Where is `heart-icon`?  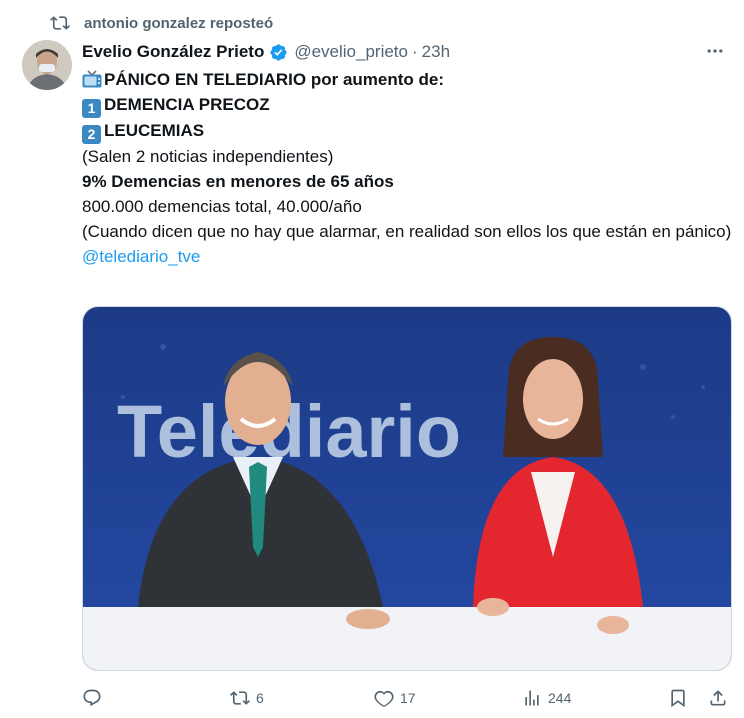
heart-icon is located at coordinates (384, 699).